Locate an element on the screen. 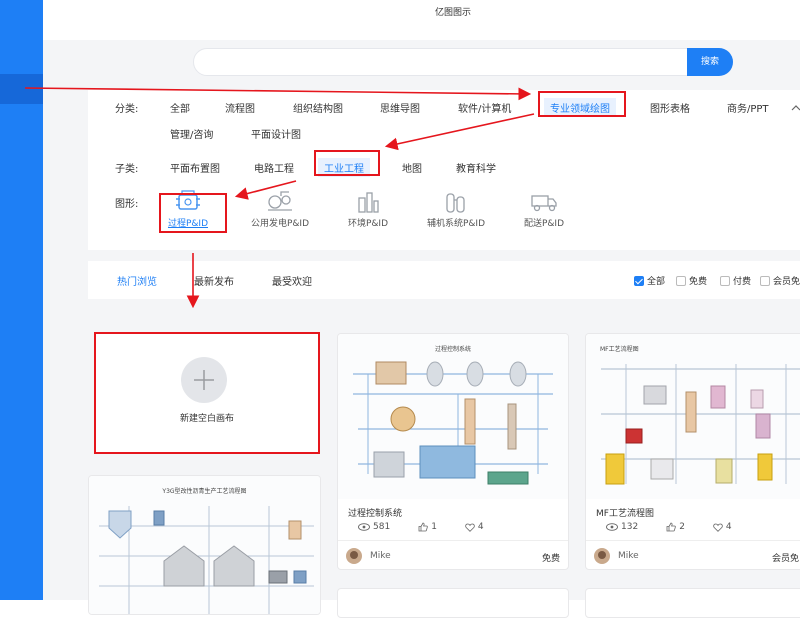  likes-stat: 2 is located at coordinates (675, 527).